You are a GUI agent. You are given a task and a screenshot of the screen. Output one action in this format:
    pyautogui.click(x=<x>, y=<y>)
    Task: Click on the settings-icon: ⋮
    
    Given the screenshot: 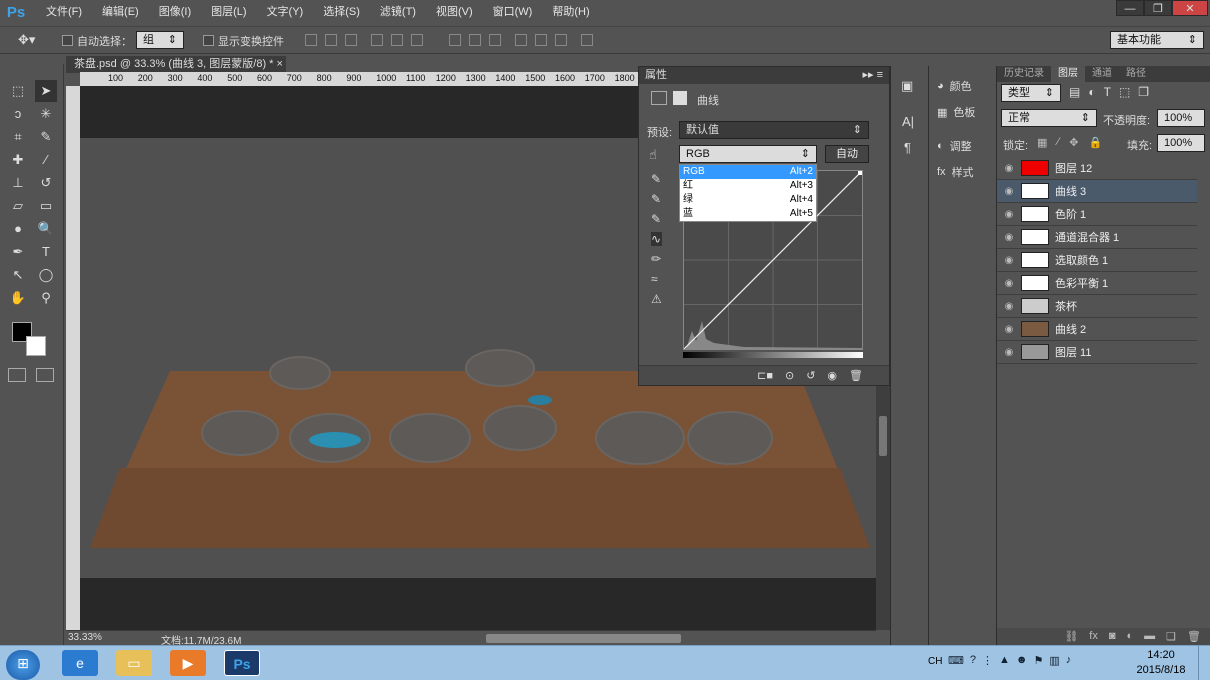 What is the action you would take?
    pyautogui.click(x=987, y=660)
    